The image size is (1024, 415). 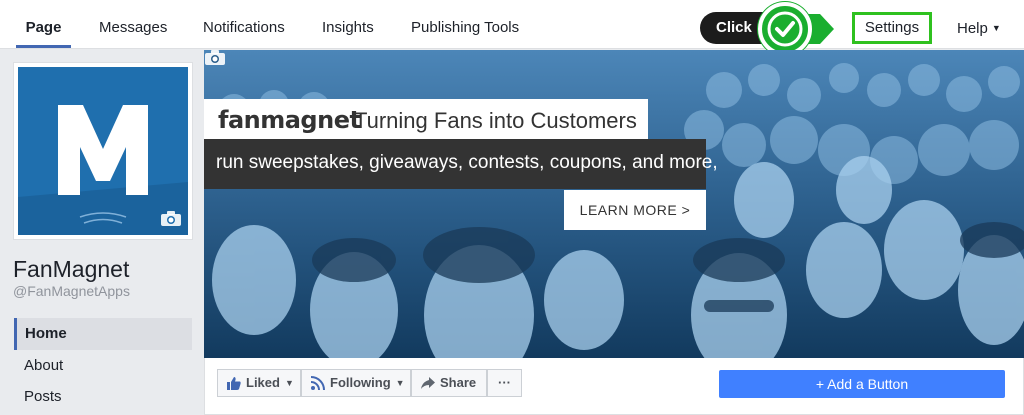 I want to click on learn-more-button: LEARN MORE >, so click(x=635, y=210).